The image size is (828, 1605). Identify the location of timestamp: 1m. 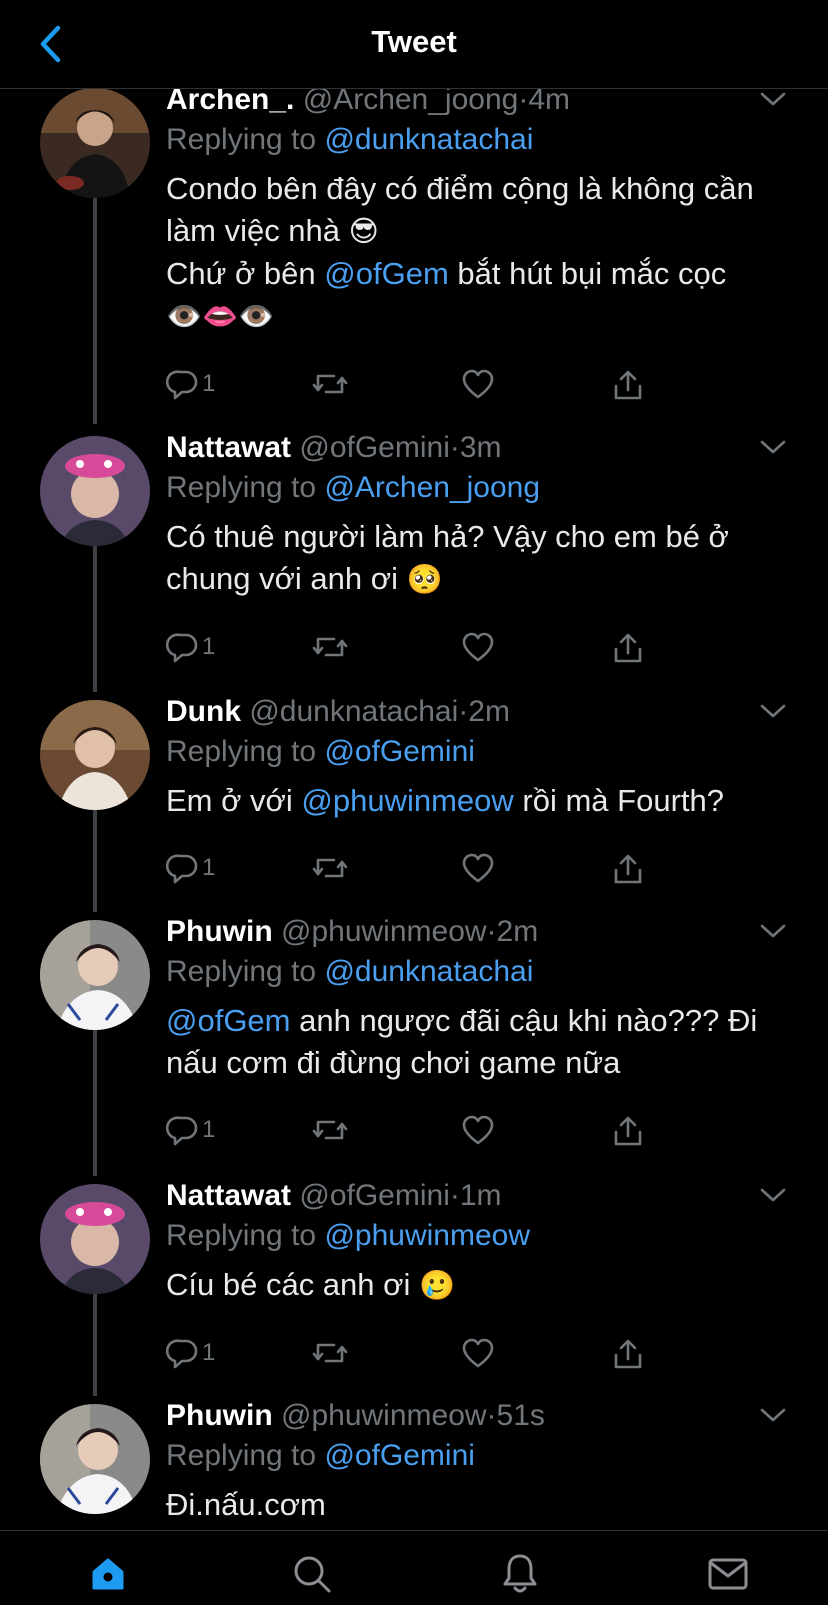
(481, 1195).